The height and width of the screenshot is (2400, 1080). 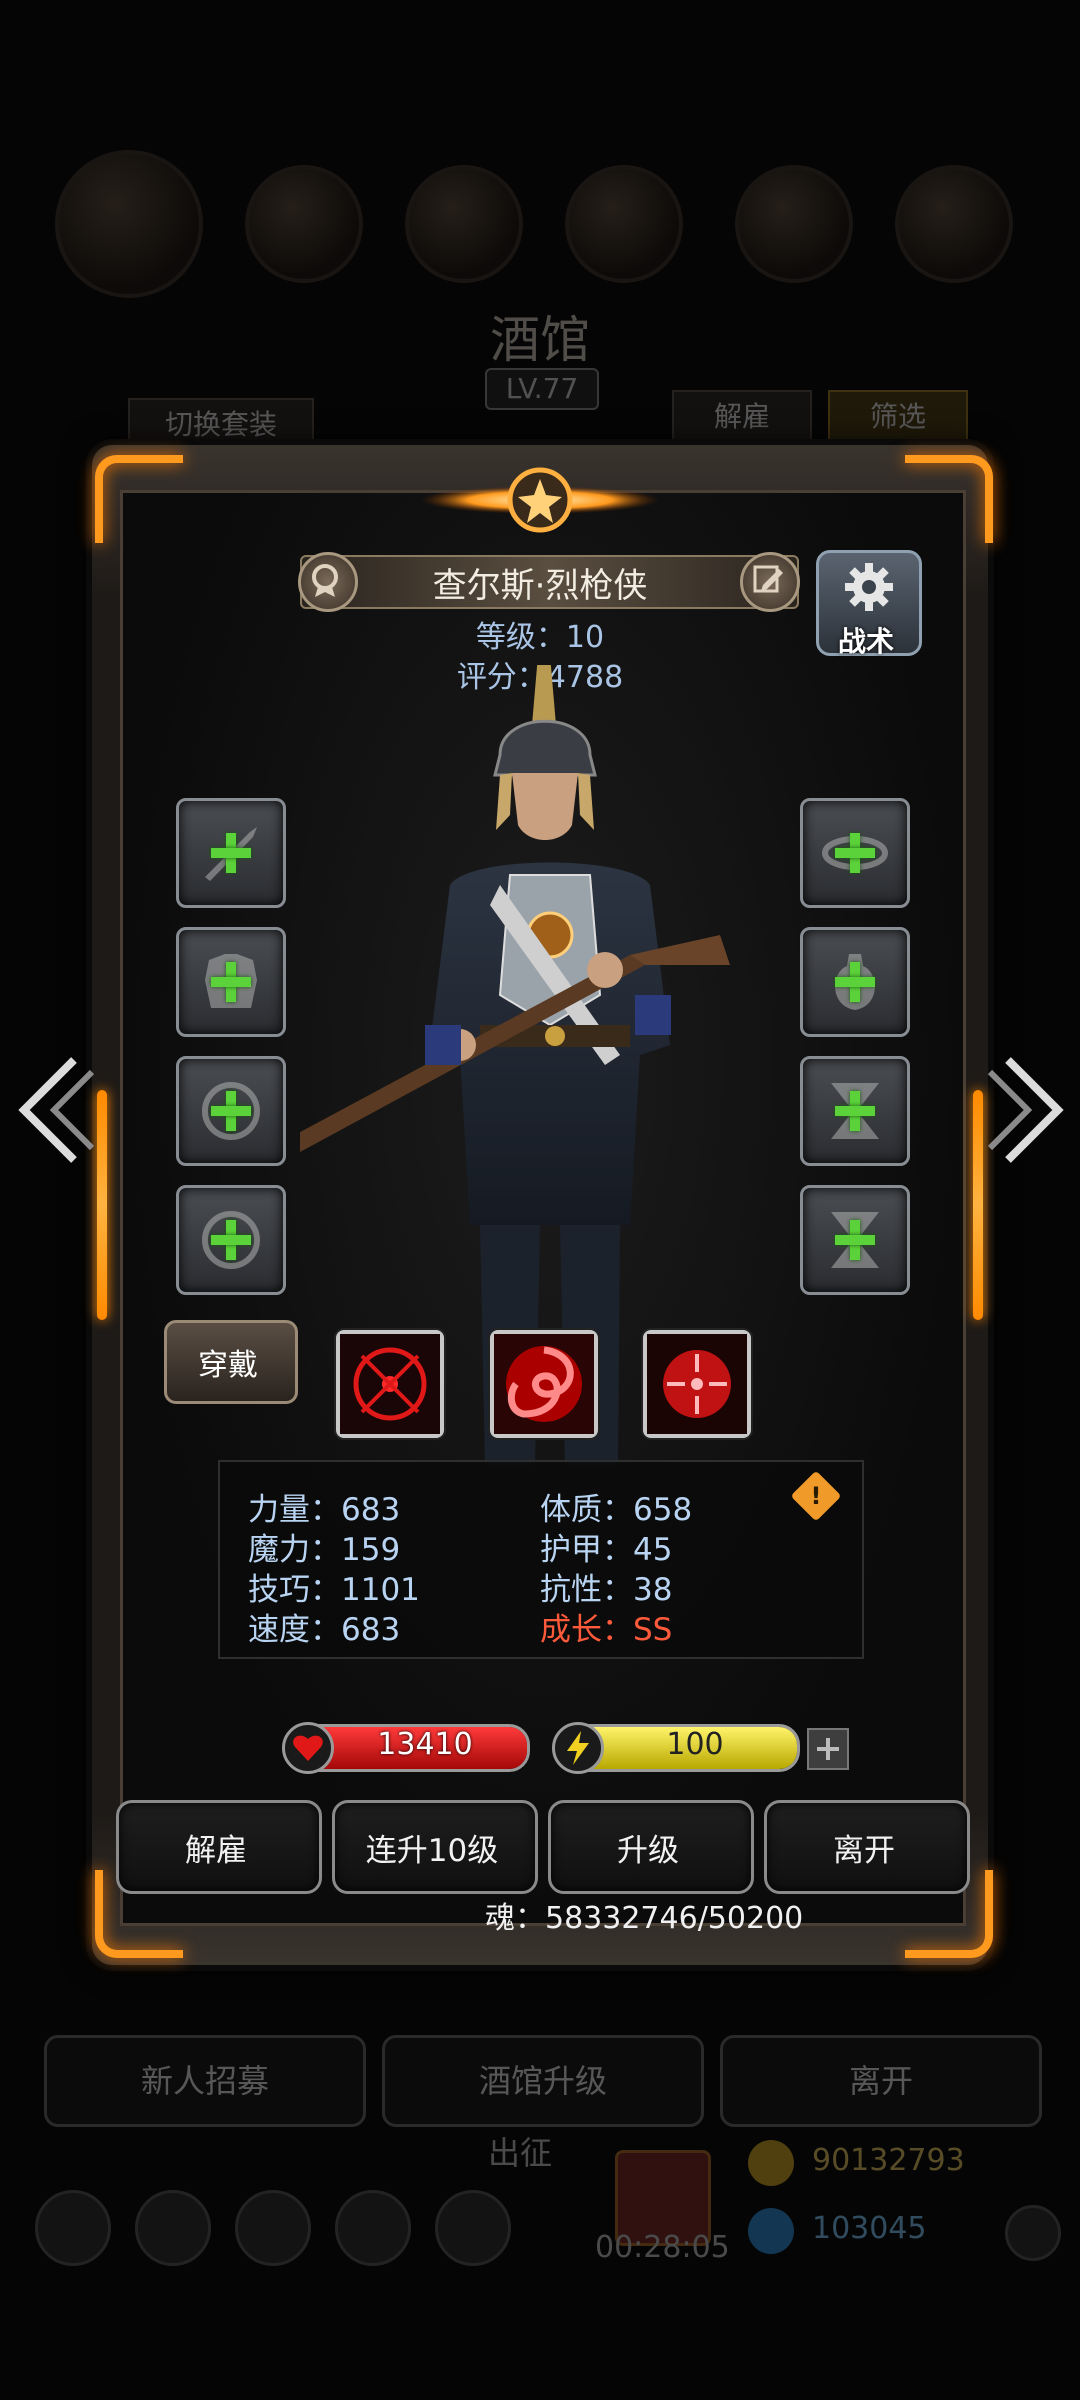 What do you see at coordinates (324, 1630) in the screenshot?
I see `stat-speed: 速度：683` at bounding box center [324, 1630].